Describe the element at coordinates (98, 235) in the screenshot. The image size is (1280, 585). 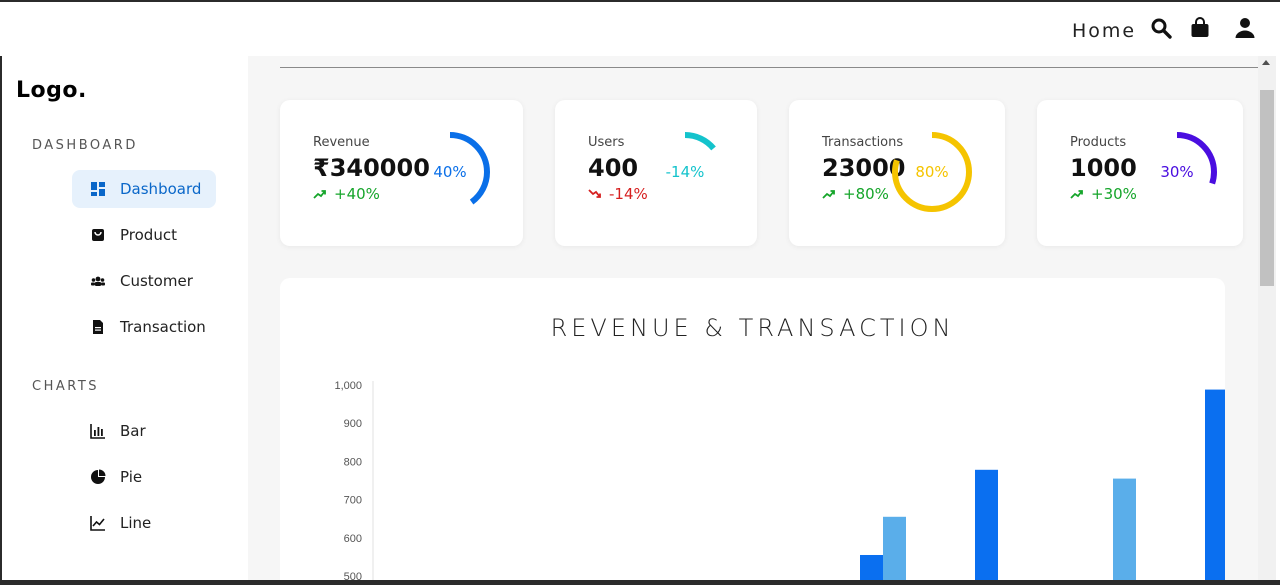
I see `bag-icon` at that location.